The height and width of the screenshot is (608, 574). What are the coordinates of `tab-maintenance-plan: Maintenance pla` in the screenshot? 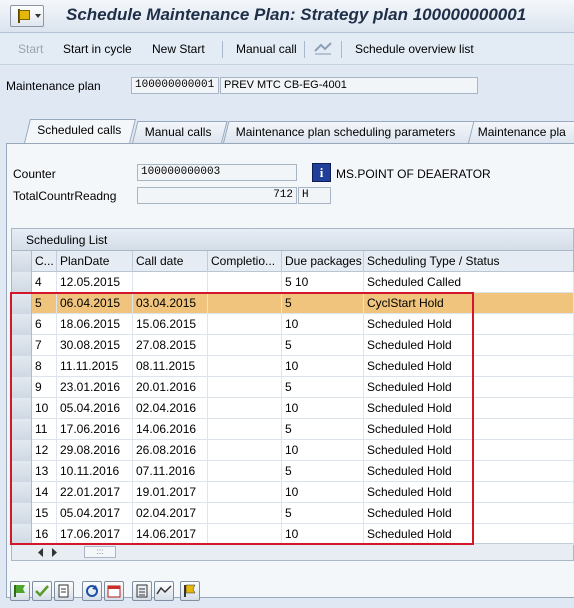 It's located at (519, 132).